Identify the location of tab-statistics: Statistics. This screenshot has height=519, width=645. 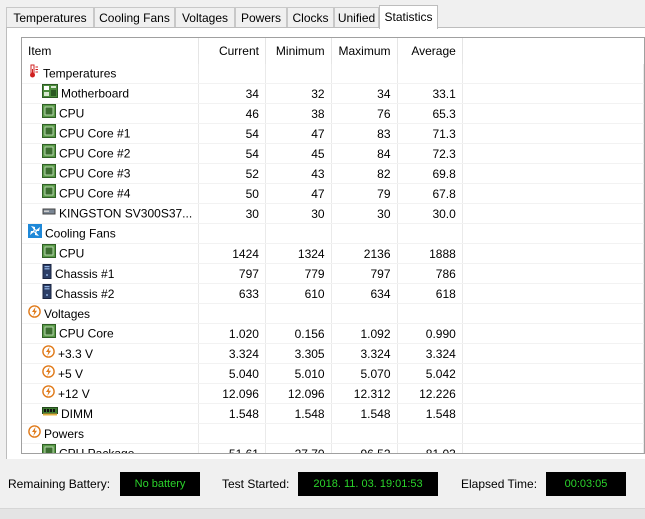
(408, 17).